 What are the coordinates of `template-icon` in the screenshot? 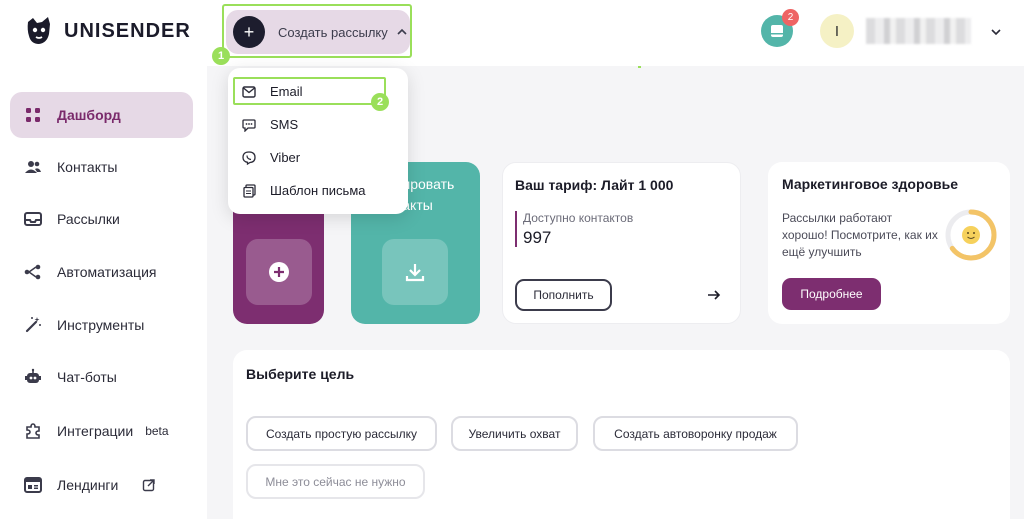 It's located at (249, 190).